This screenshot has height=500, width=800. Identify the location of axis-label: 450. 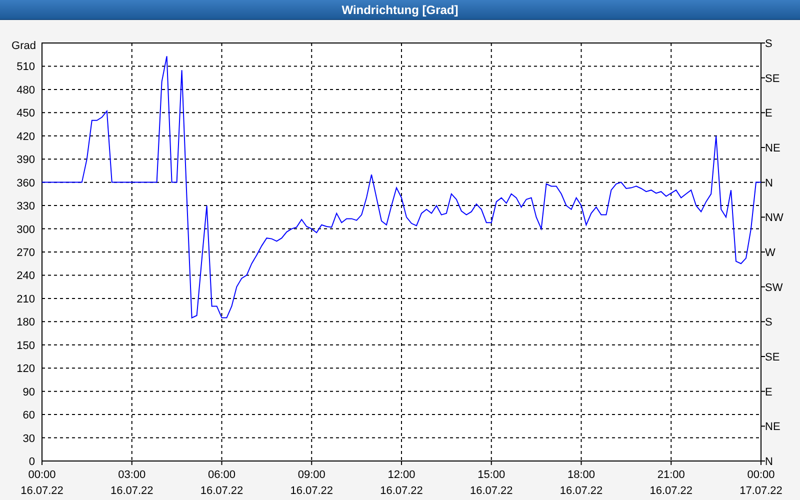
(25, 114).